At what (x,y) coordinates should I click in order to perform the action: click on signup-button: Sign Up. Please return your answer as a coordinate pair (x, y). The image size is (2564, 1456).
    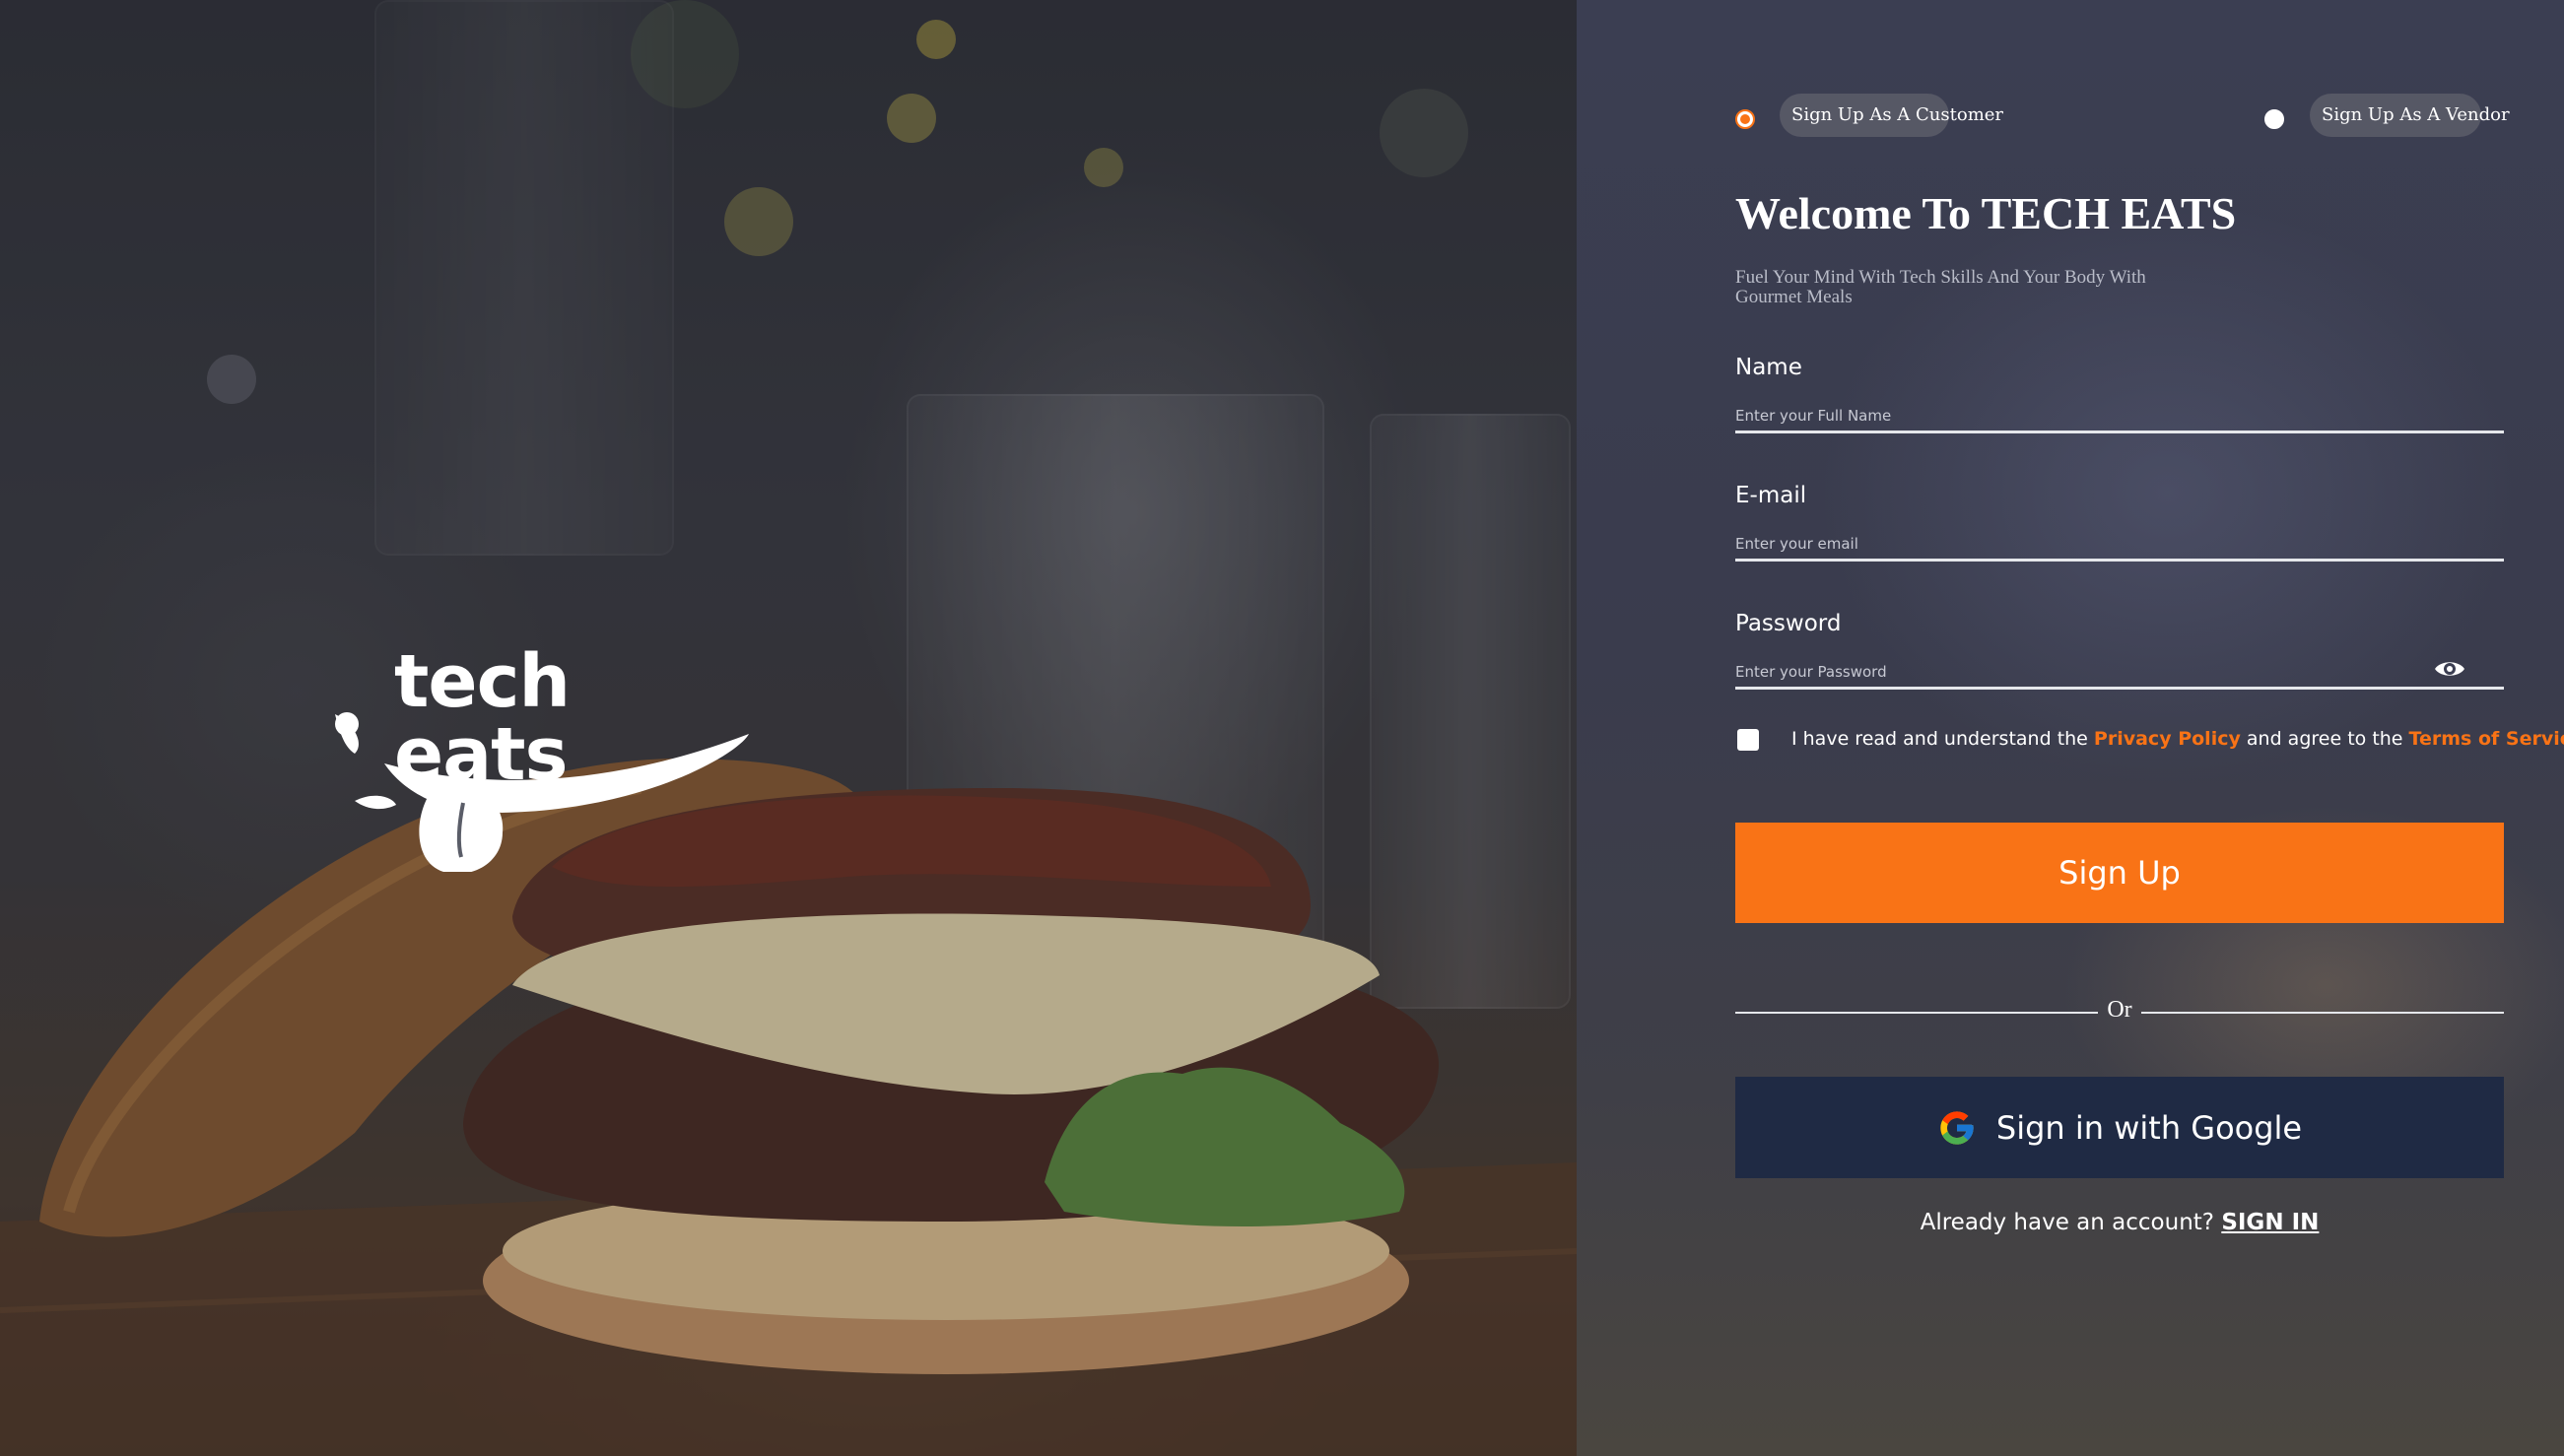
    Looking at the image, I should click on (2119, 873).